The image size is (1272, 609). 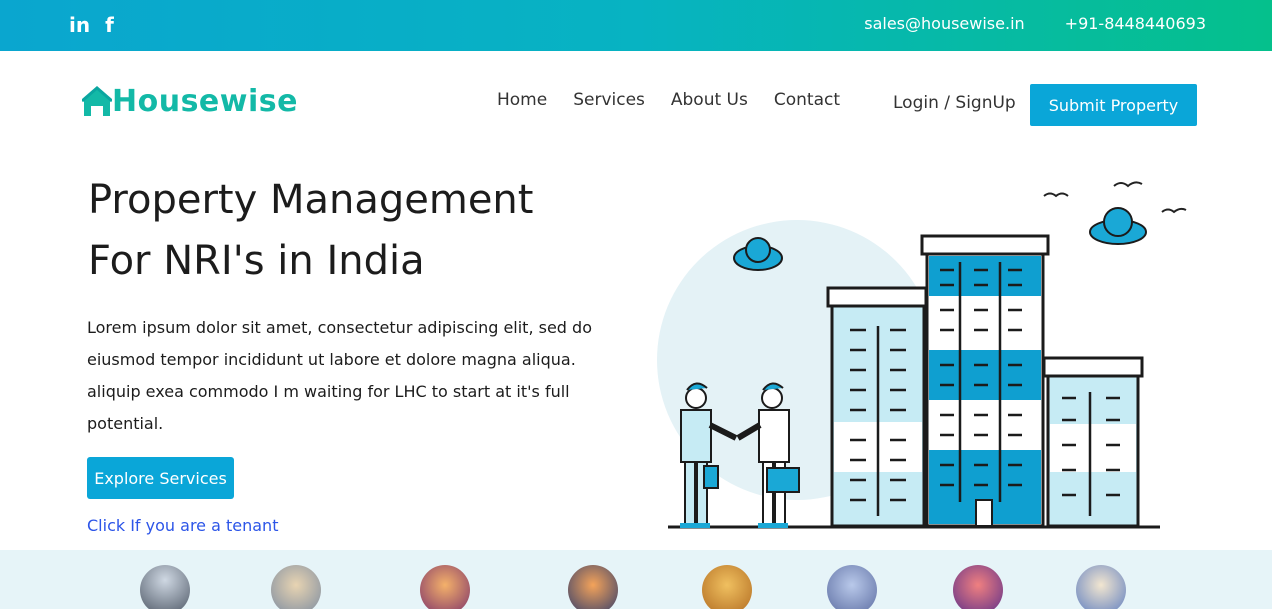 I want to click on brand-logo: Housewise, so click(x=190, y=101).